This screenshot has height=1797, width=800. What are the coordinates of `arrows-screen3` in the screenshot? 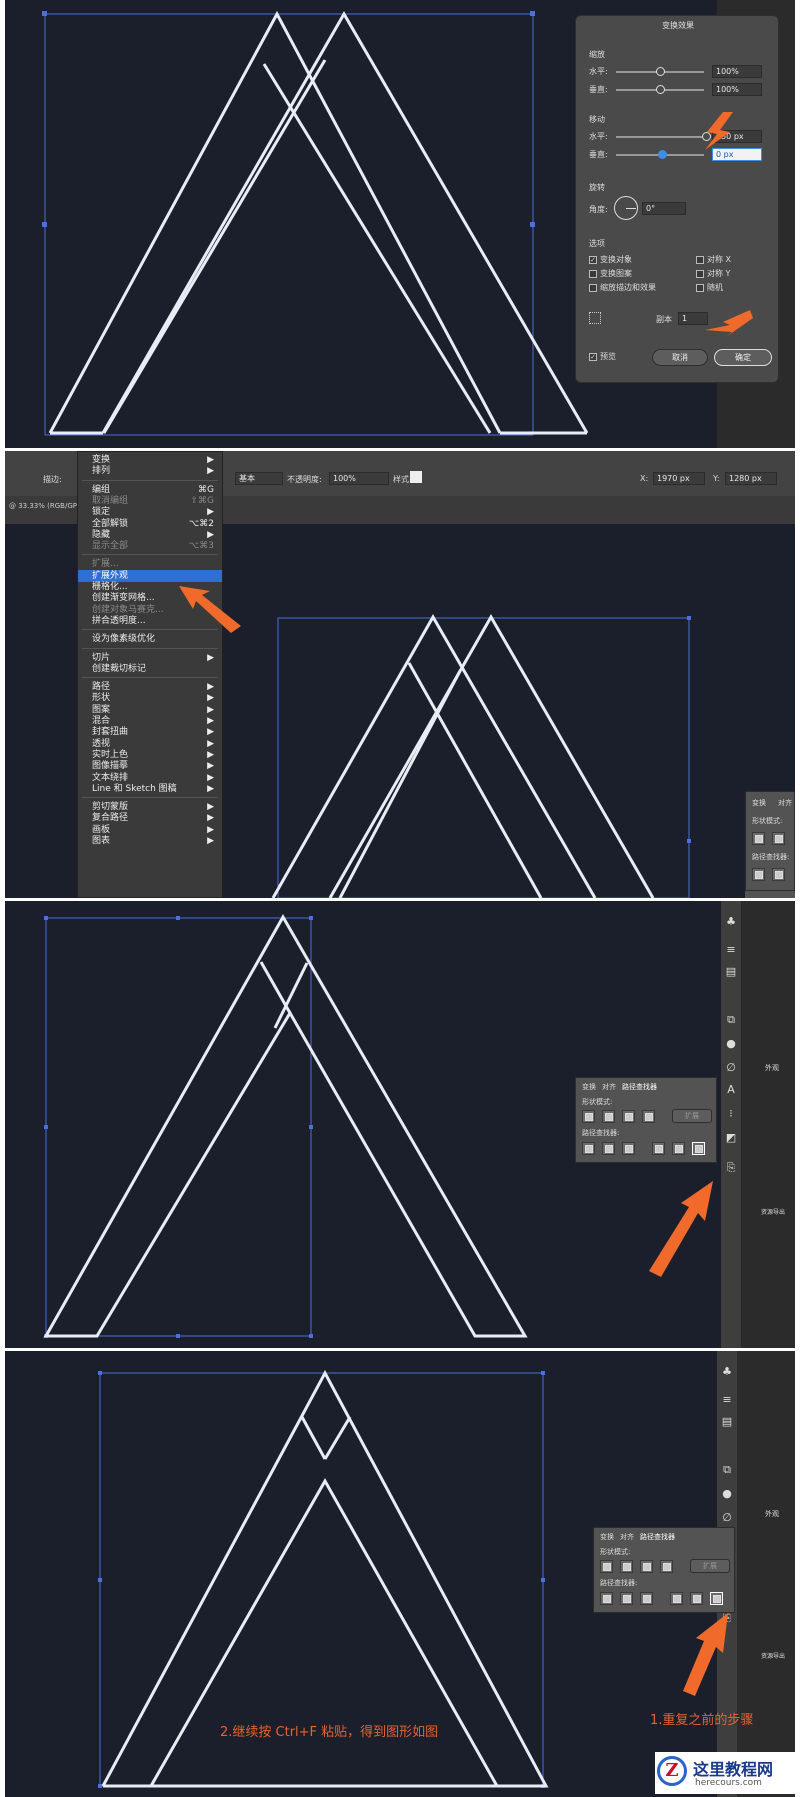 It's located at (681, 1229).